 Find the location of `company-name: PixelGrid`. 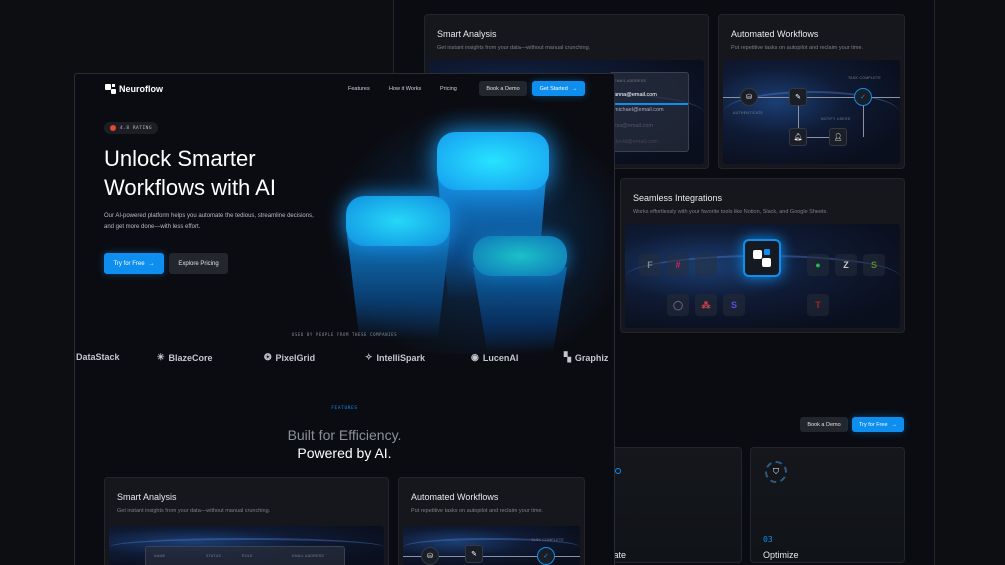

company-name: PixelGrid is located at coordinates (295, 357).